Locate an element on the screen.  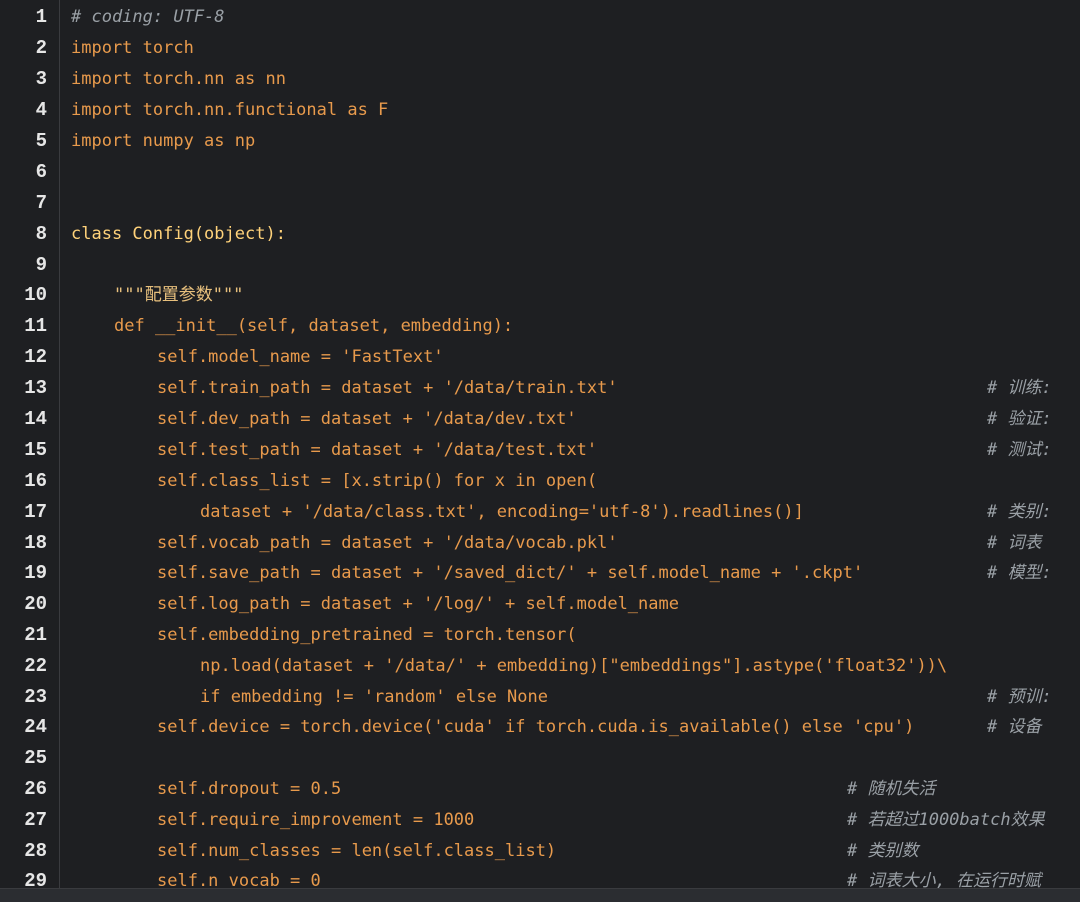
inline-comment: # 若超过1000batch效果 is located at coordinates (946, 820).